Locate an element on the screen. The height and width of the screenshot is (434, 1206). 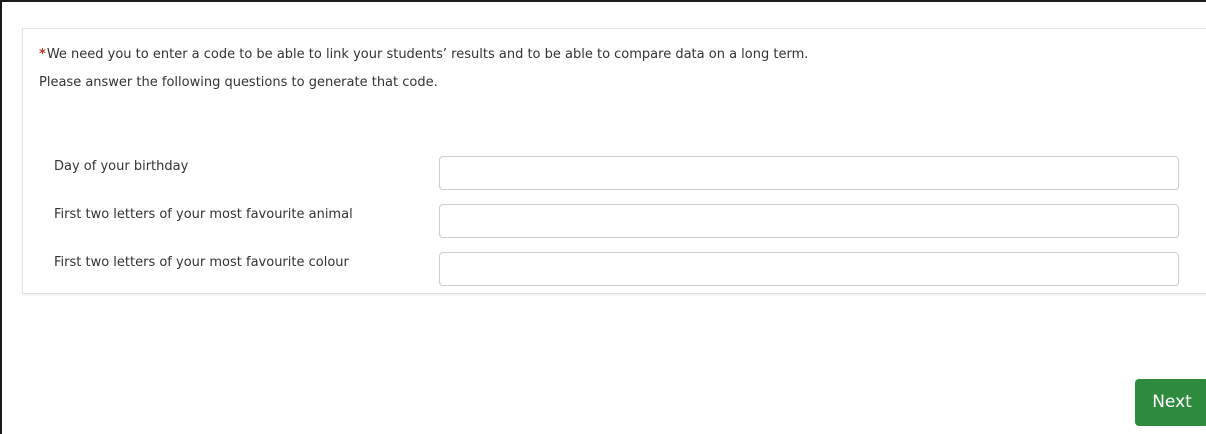
birthday-day-label: Day of your birthday is located at coordinates (121, 166).